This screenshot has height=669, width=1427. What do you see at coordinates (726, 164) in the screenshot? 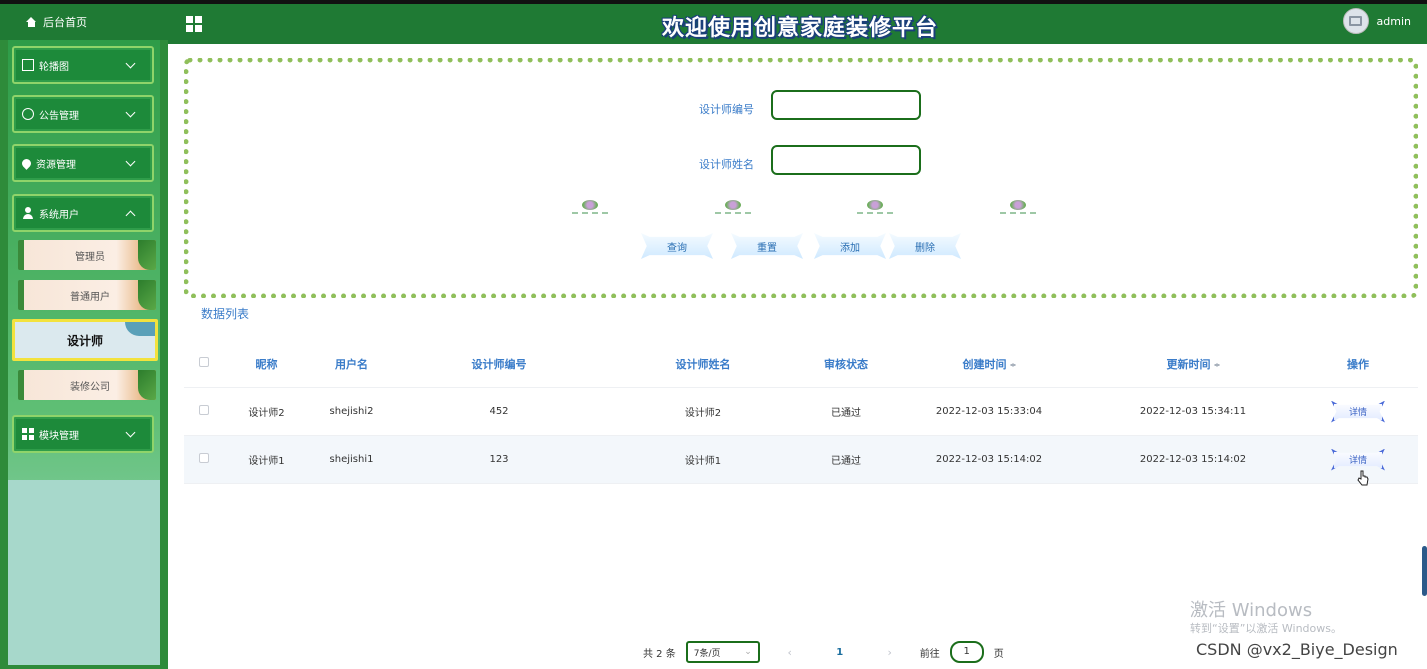
I see `designer-name-label: 设计师姓名` at bounding box center [726, 164].